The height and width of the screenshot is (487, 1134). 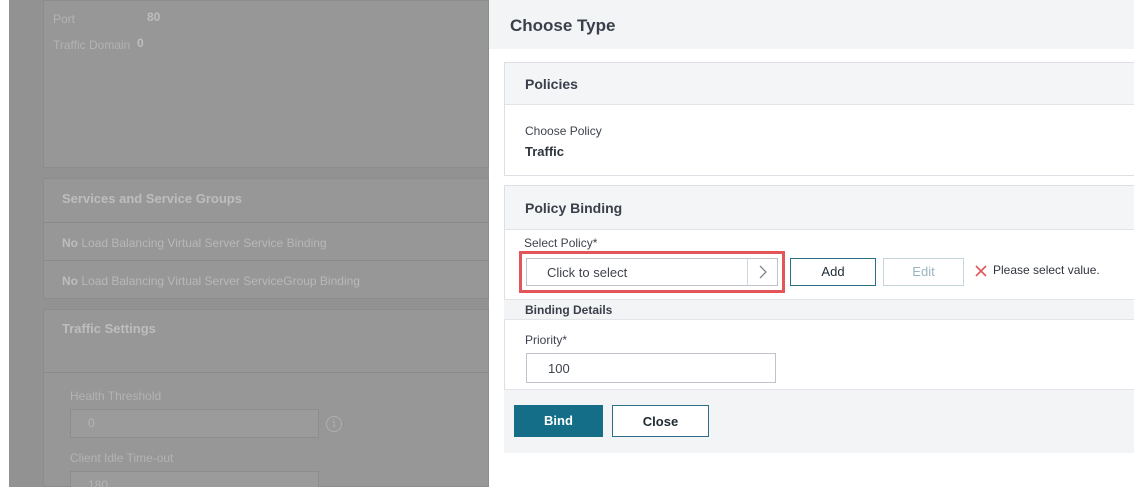 I want to click on add-policy-button: Add, so click(x=833, y=272).